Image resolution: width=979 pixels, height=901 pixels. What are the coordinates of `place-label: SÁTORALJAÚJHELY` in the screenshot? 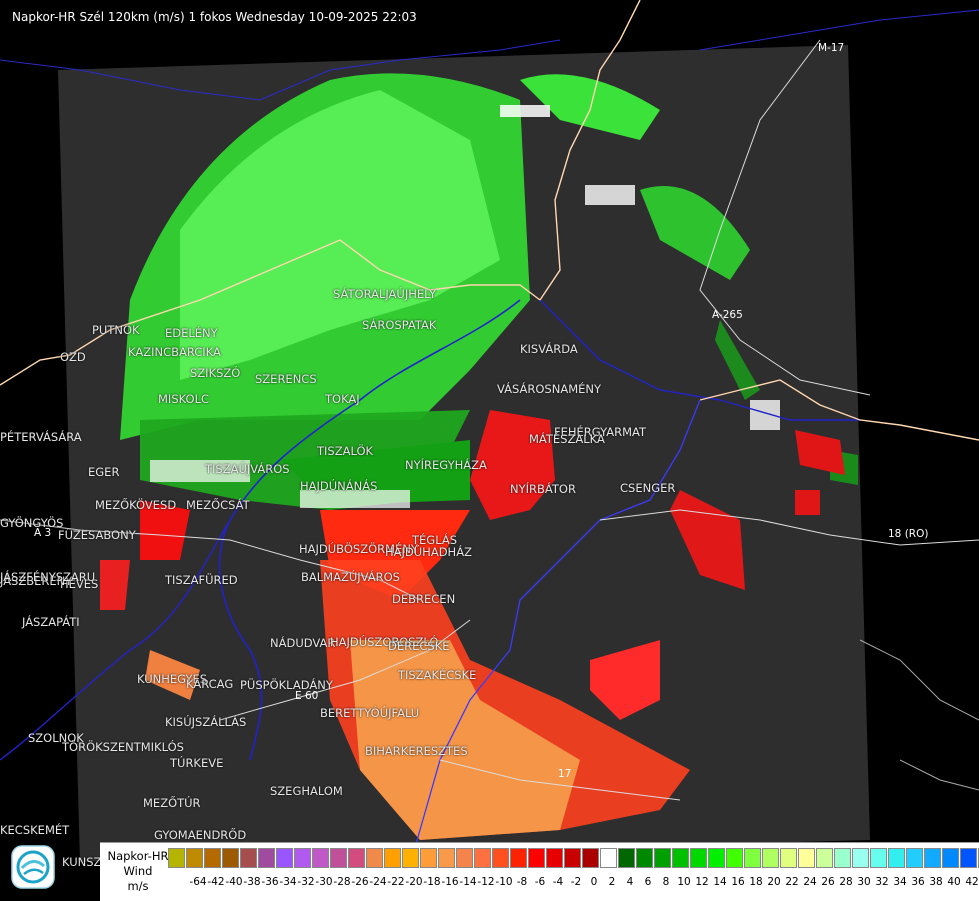 It's located at (385, 294).